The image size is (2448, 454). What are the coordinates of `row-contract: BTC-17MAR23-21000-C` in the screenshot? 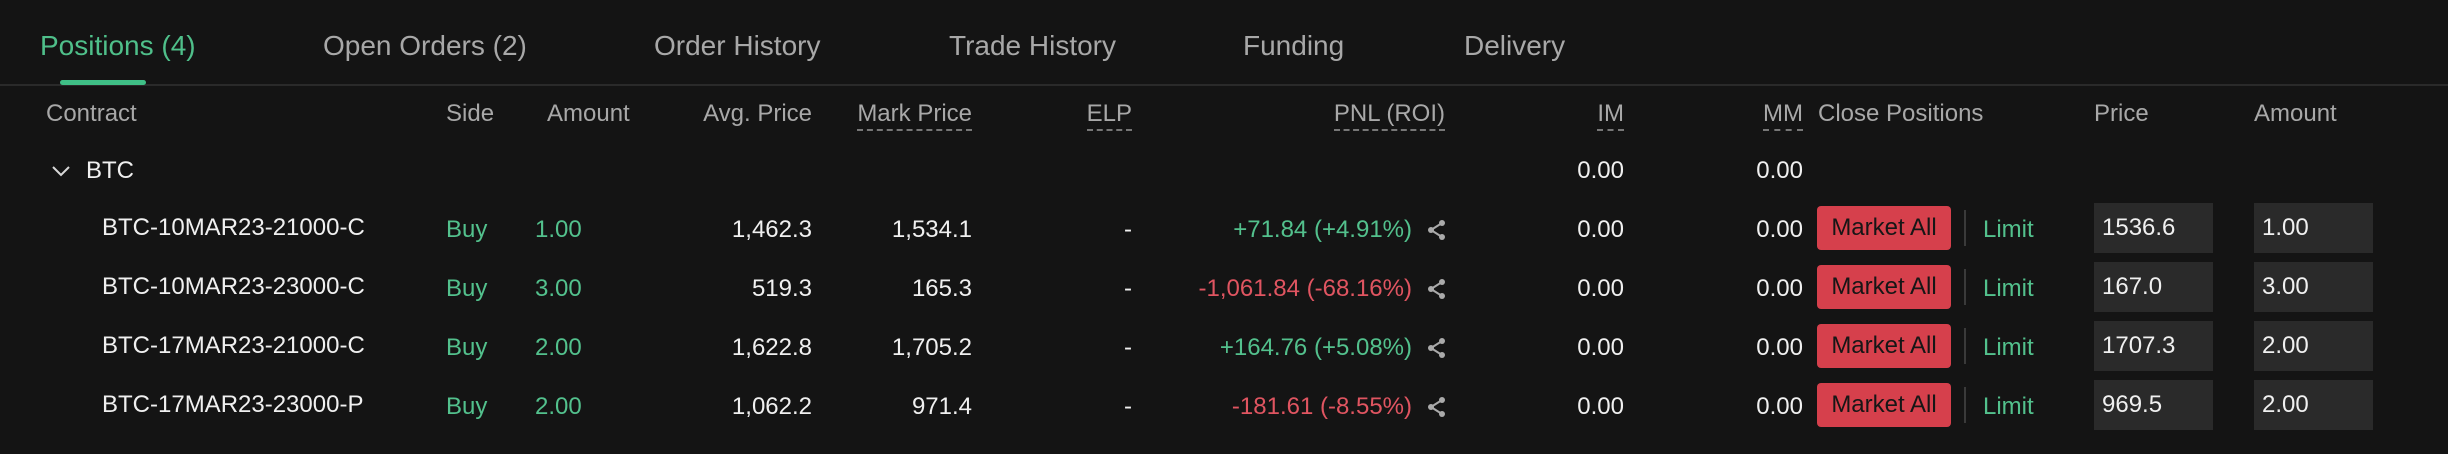 It's located at (233, 345).